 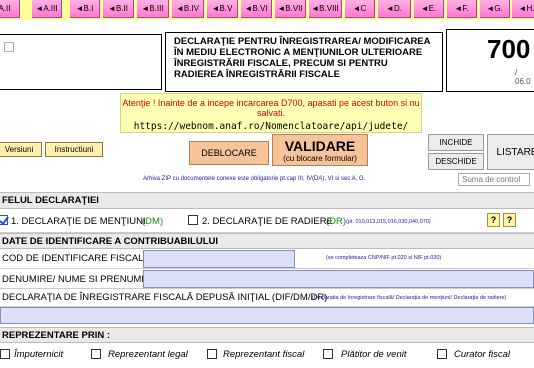 I want to click on dm-label: 1. DECLARAŢIE DE MENŢIUNI, so click(x=78, y=221).